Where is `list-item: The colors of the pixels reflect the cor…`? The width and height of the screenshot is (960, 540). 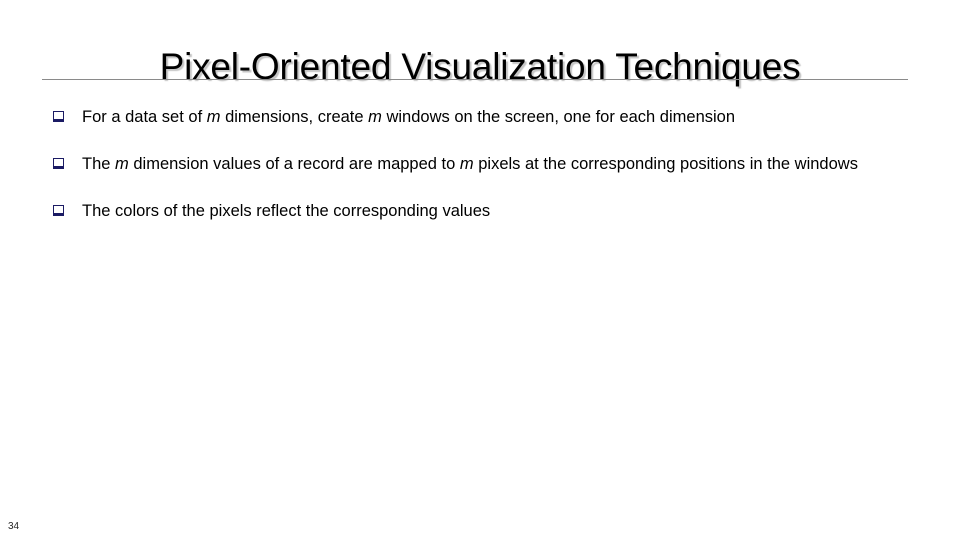 list-item: The colors of the pixels reflect the cor… is located at coordinates (480, 211).